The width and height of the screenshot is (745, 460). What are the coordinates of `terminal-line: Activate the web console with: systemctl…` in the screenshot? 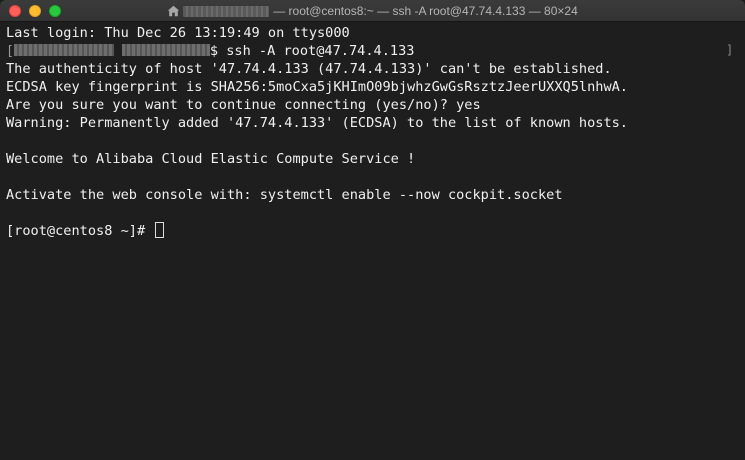 It's located at (284, 195).